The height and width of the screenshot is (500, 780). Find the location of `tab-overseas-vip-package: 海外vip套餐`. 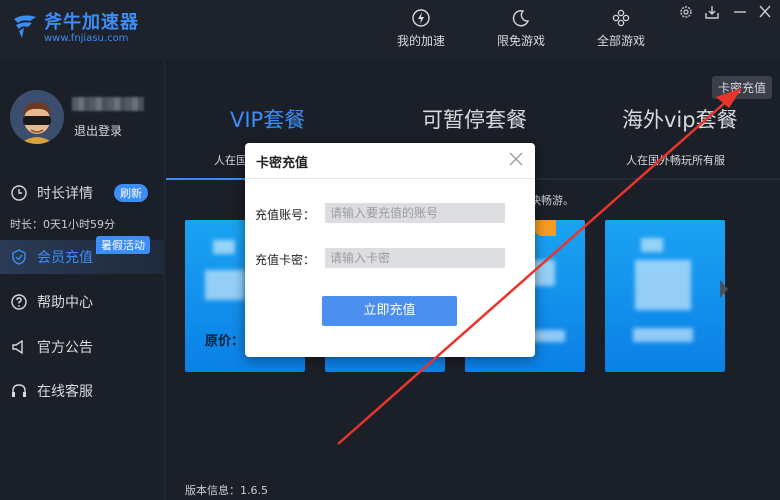

tab-overseas-vip-package: 海外vip套餐 is located at coordinates (680, 119).